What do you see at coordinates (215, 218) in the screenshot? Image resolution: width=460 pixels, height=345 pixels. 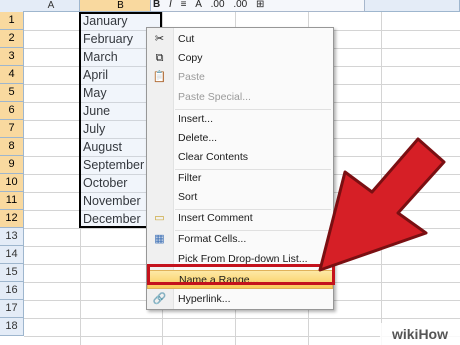 I see `menu-item-label: Insert Comment` at bounding box center [215, 218].